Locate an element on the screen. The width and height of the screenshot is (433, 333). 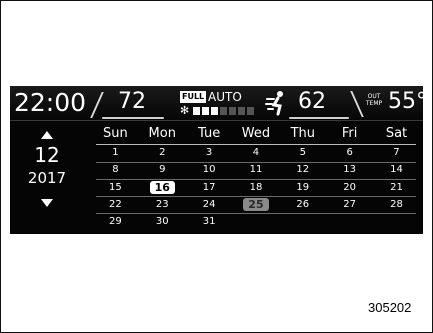
calendar-day: 29 is located at coordinates (115, 222).